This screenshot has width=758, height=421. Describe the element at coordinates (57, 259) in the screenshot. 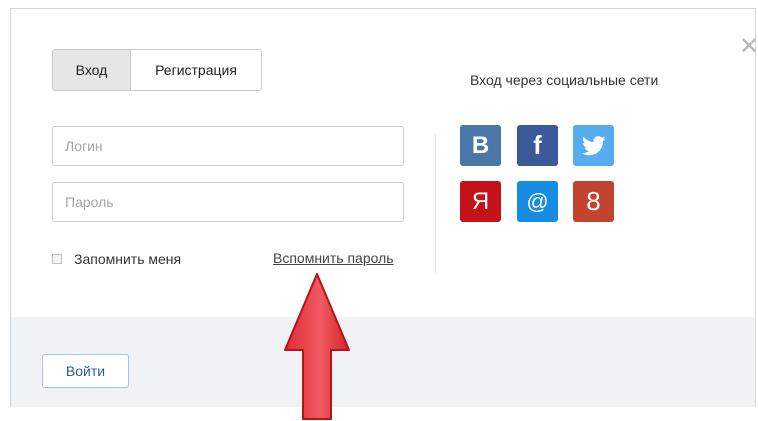

I see `remember-checkbox` at that location.